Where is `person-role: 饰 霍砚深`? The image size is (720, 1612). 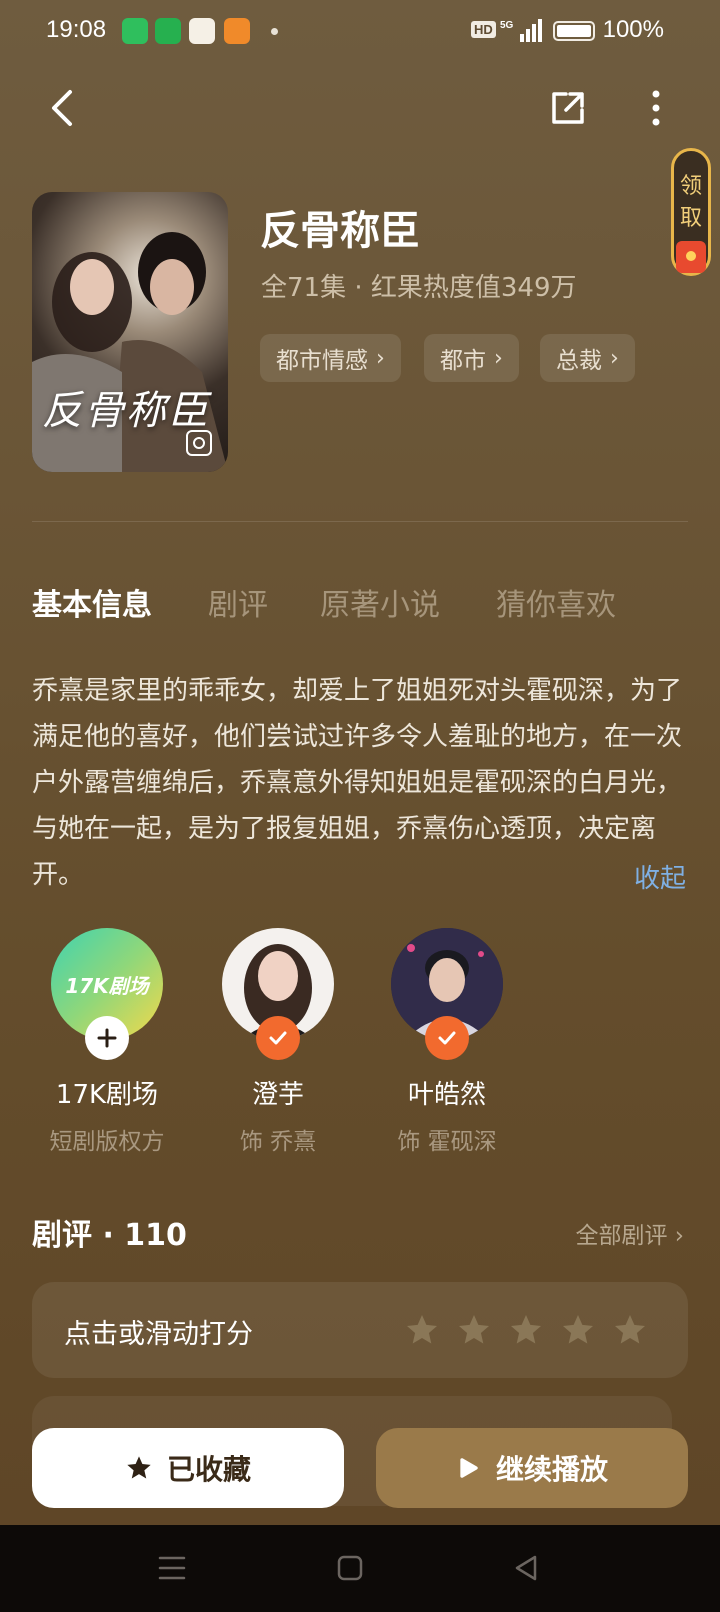
person-role: 饰 霍砚深 is located at coordinates (447, 1142).